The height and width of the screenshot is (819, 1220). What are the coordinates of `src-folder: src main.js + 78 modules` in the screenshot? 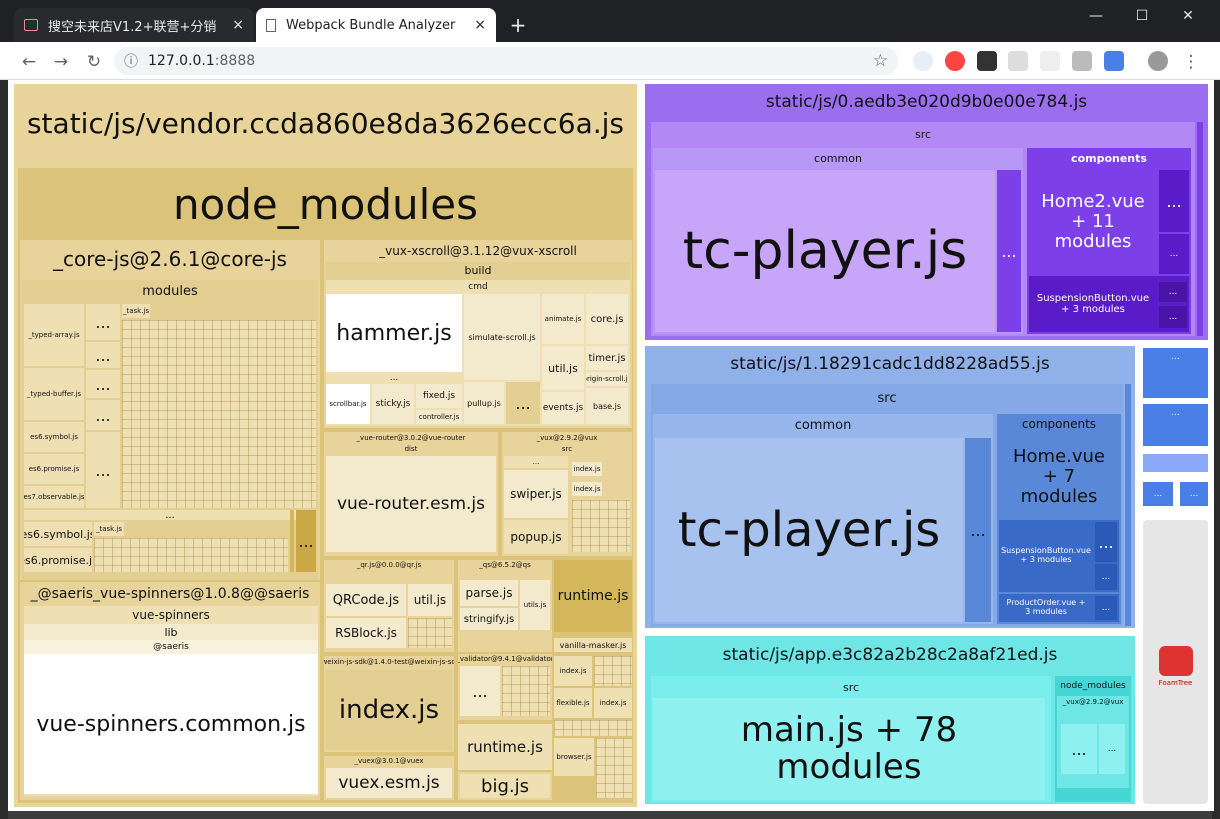 It's located at (851, 739).